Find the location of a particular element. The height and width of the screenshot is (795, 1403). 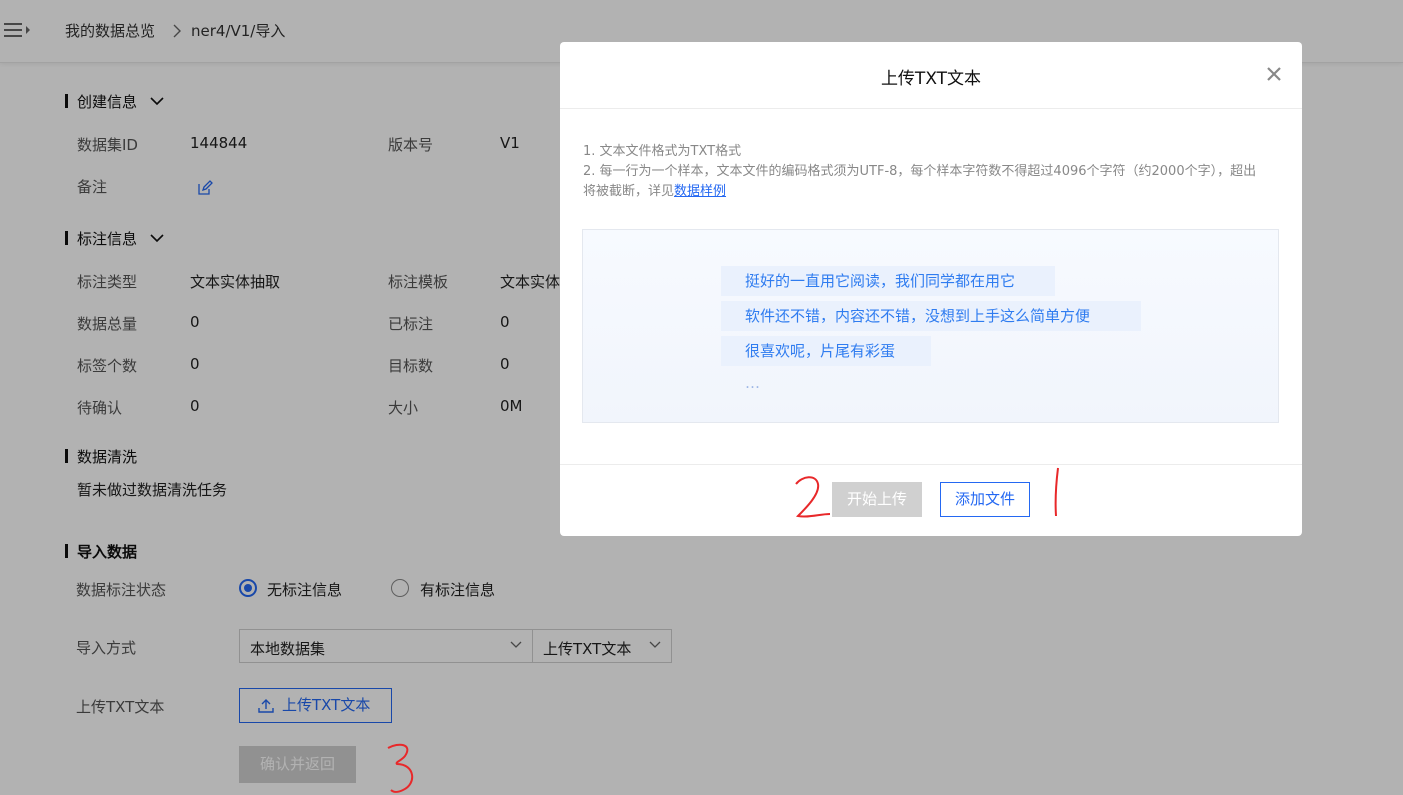

data-sample-link: 数据样例 is located at coordinates (700, 191).